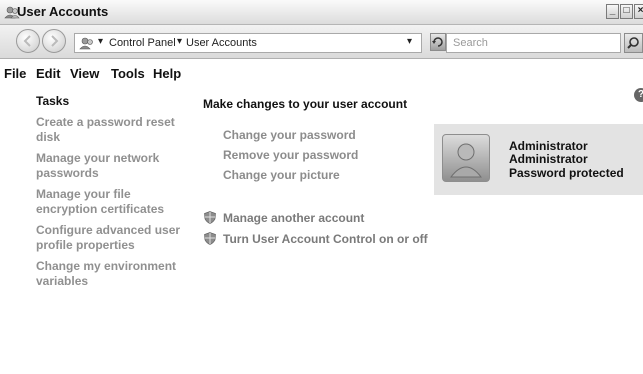 Image resolution: width=643 pixels, height=374 pixels. I want to click on help-icon: ?, so click(638, 95).